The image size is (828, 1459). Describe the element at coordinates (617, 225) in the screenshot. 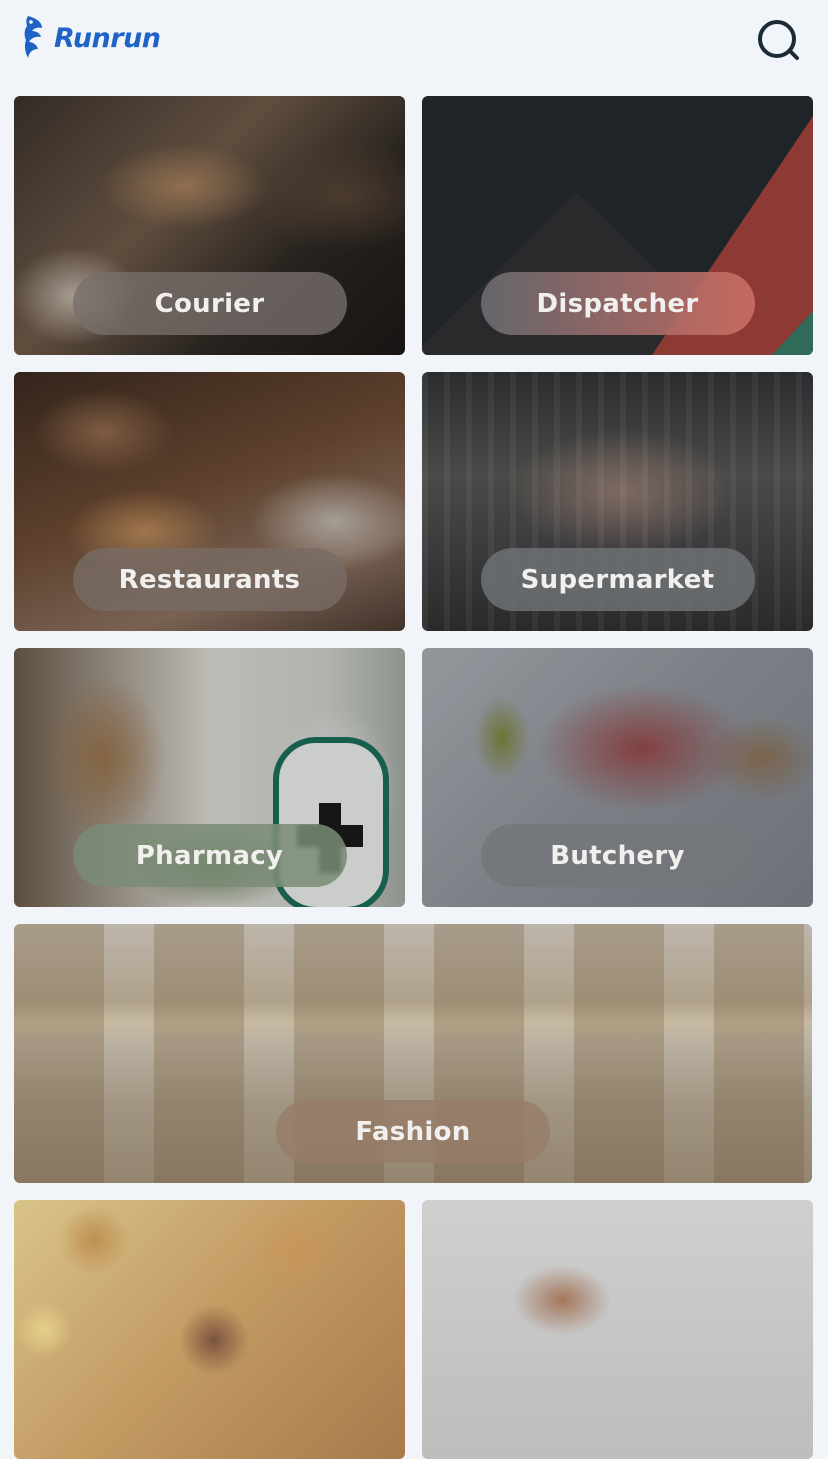

I see `category-card-dispatcher: Dispatcher` at that location.